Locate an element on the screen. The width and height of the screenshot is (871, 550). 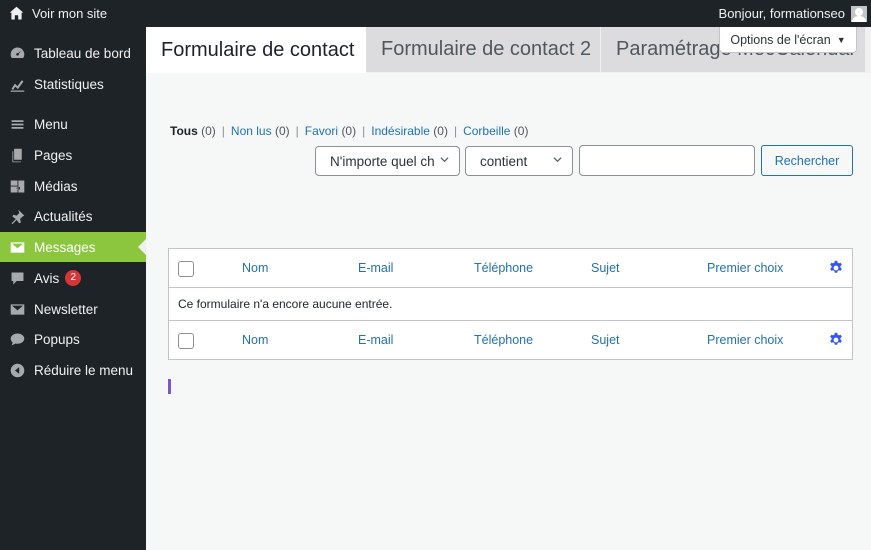
admin-bar: Voir mon site Bonjour, formationseo is located at coordinates (435, 13).